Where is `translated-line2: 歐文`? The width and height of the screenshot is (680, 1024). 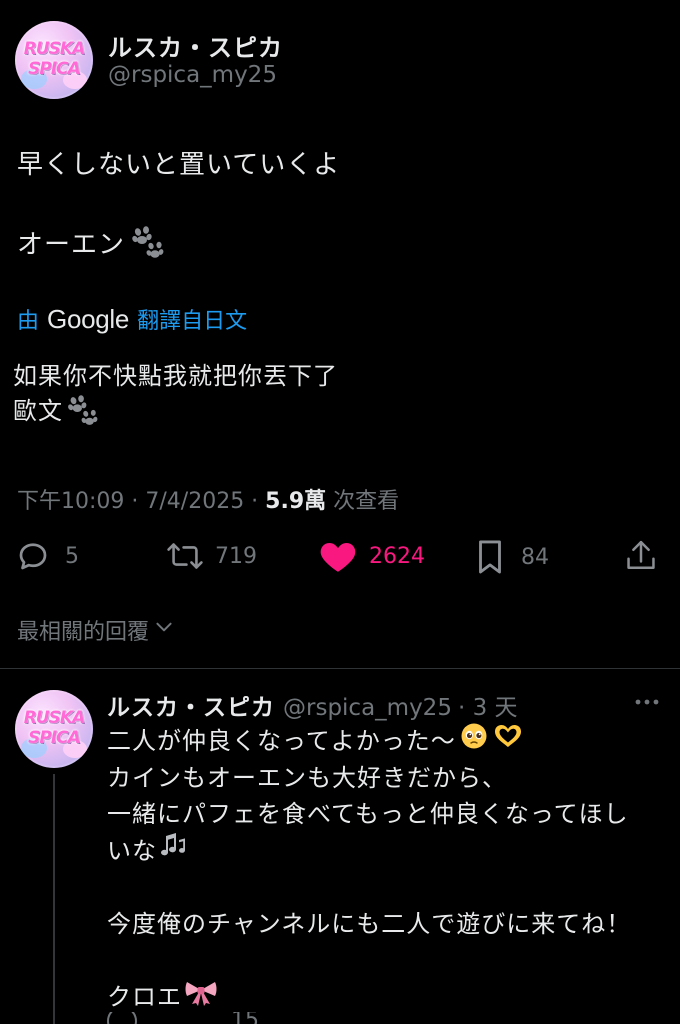
translated-line2: 歐文 is located at coordinates (38, 410).